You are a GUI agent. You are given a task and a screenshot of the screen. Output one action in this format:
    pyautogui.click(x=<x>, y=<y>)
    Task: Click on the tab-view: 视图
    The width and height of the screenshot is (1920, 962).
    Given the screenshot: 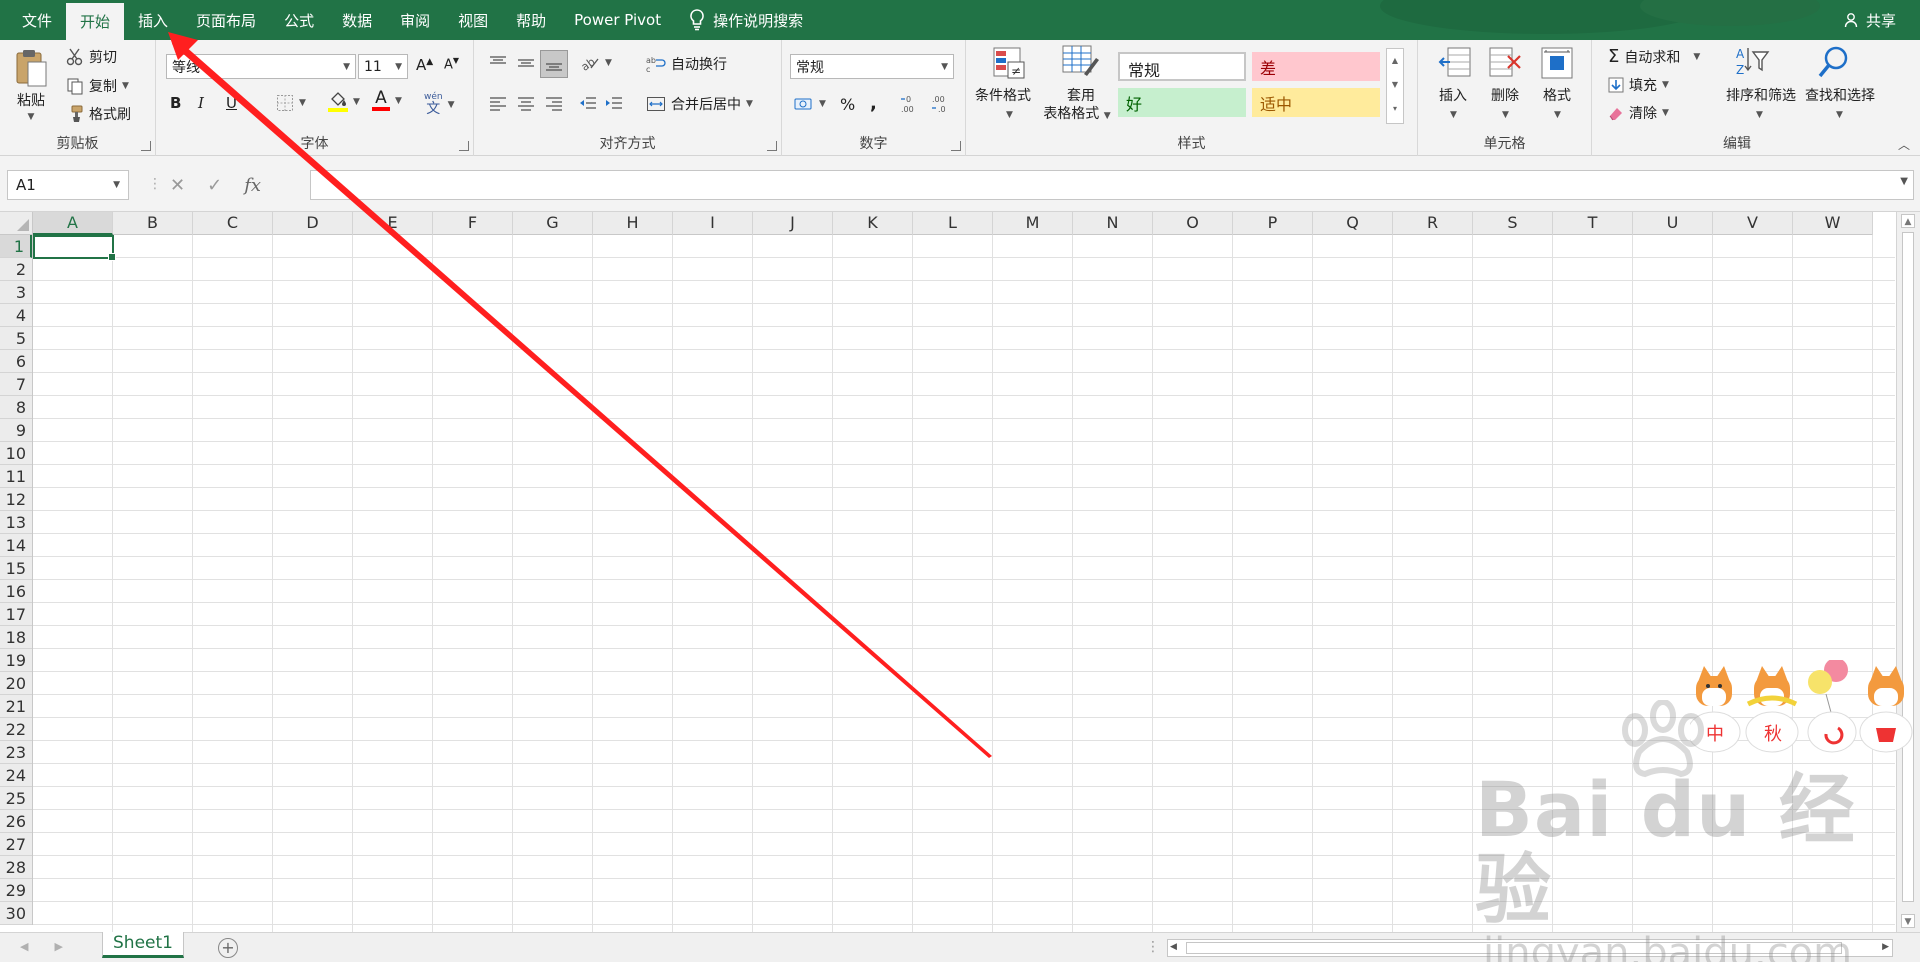 What is the action you would take?
    pyautogui.click(x=473, y=20)
    